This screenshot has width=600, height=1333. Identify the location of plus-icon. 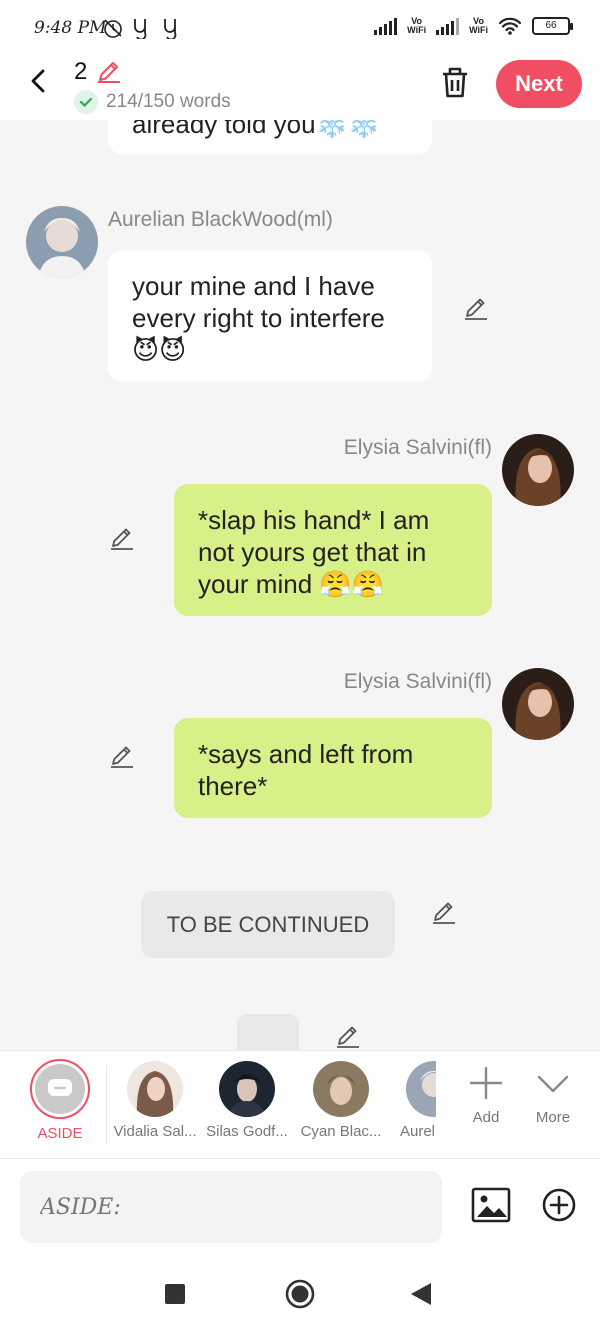
(486, 1083).